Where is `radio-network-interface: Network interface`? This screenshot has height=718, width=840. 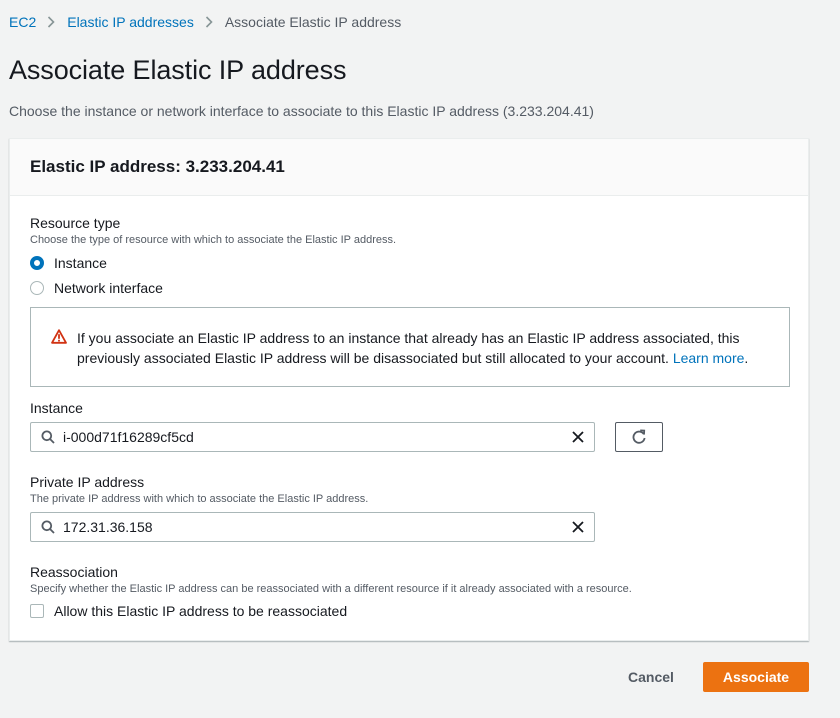 radio-network-interface: Network interface is located at coordinates (96, 288).